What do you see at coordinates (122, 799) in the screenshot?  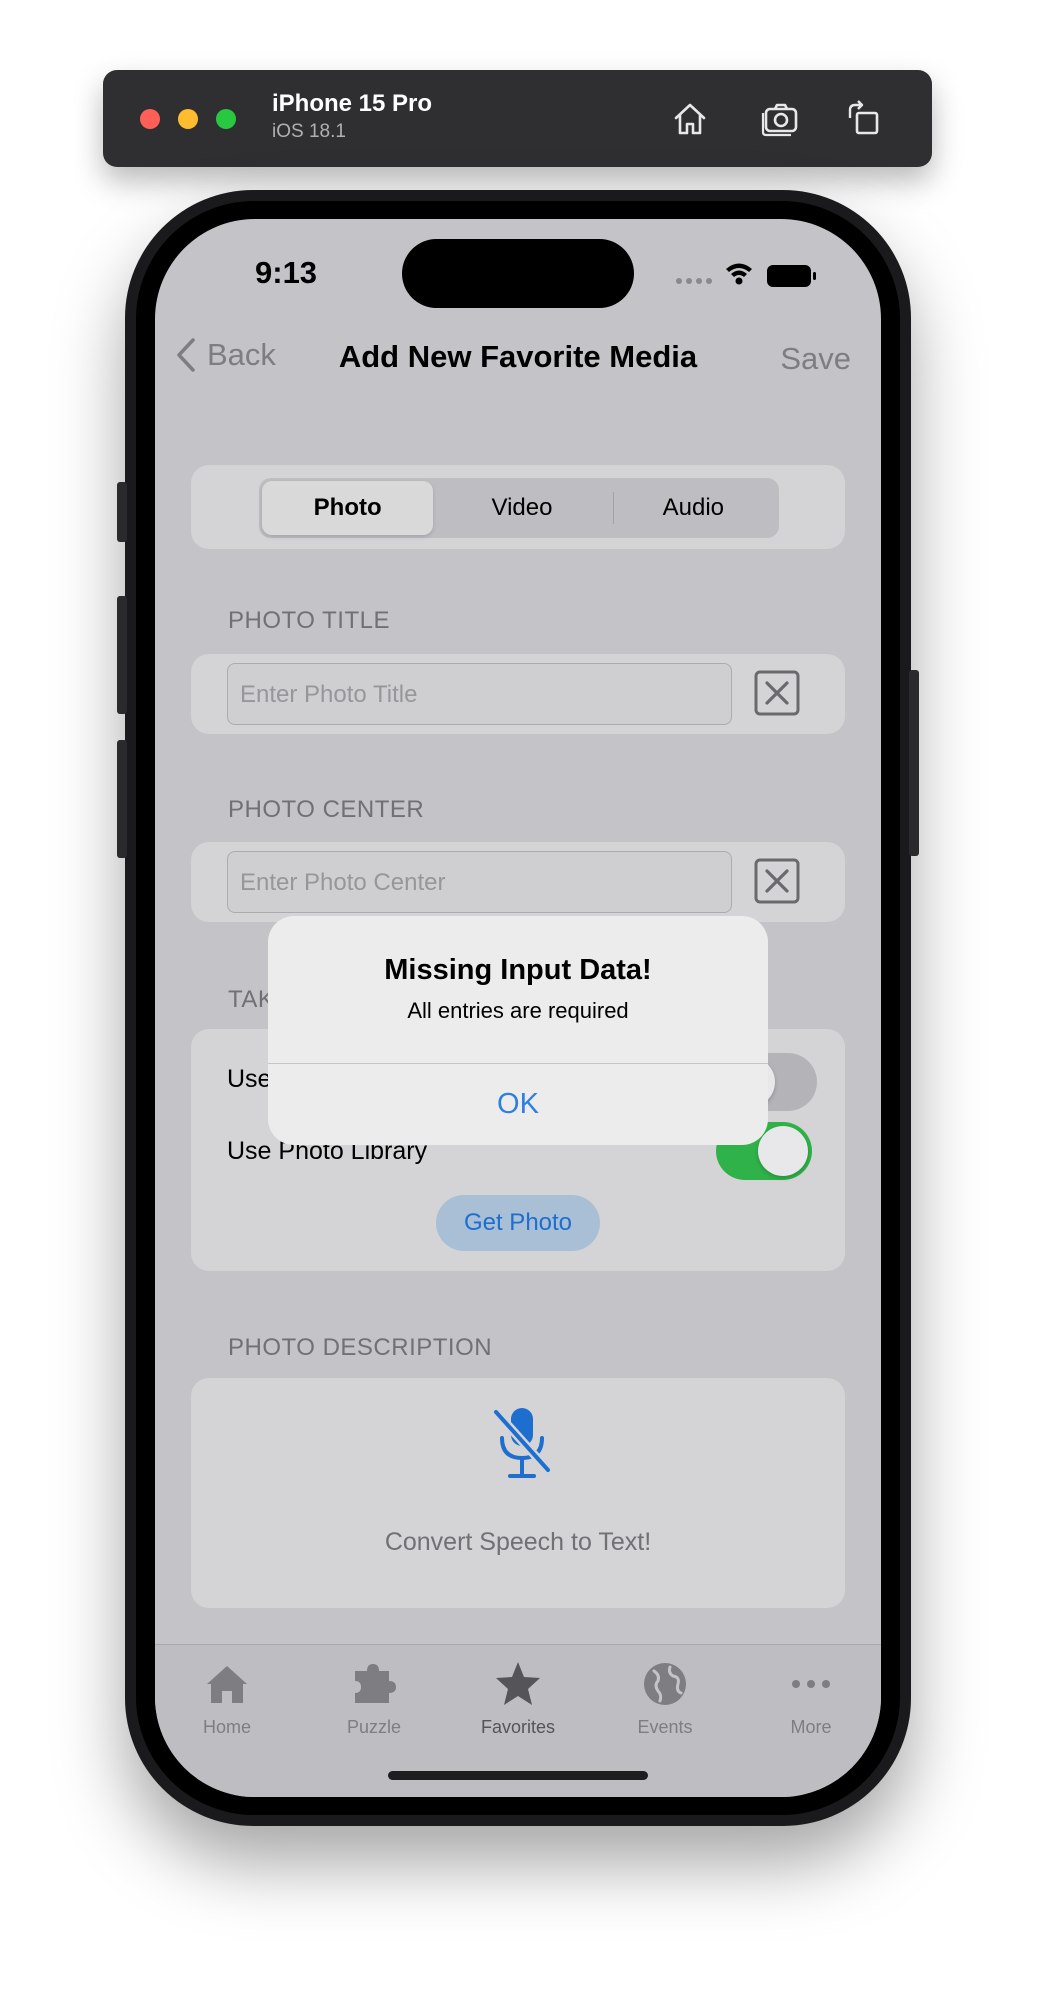 I see `volume-down-button` at bounding box center [122, 799].